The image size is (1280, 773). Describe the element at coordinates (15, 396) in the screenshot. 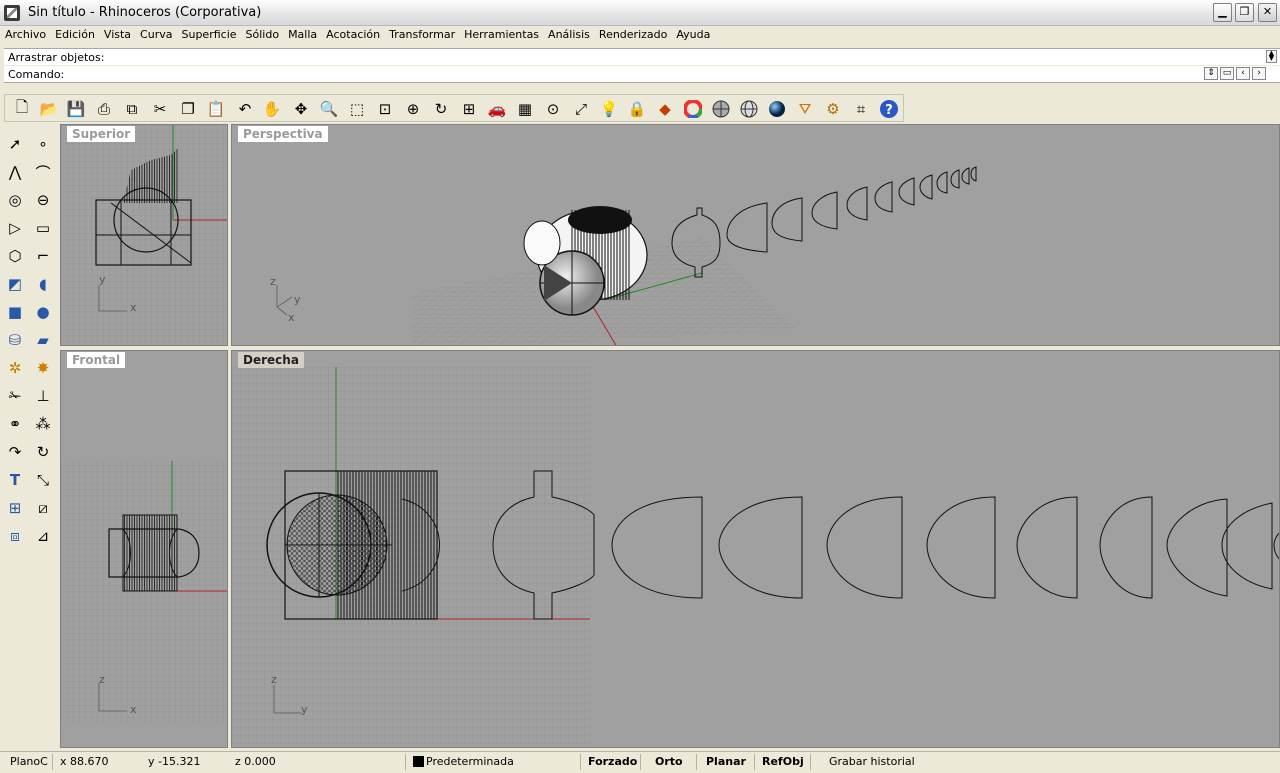

I see `trim-icon: ✁` at that location.